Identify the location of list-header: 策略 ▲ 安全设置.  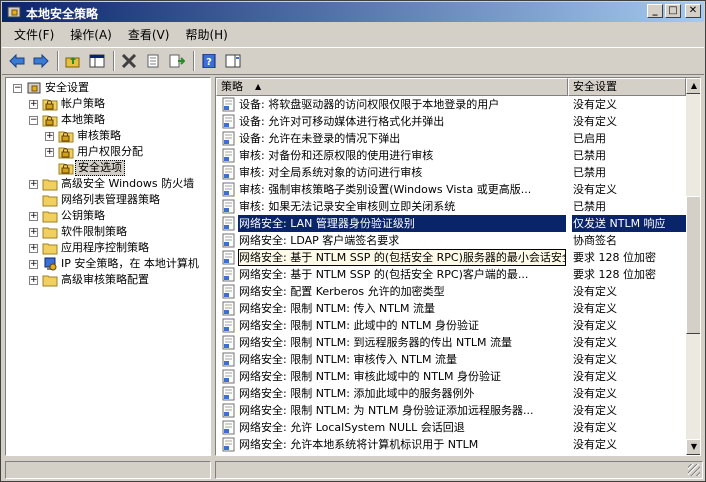
(451, 87).